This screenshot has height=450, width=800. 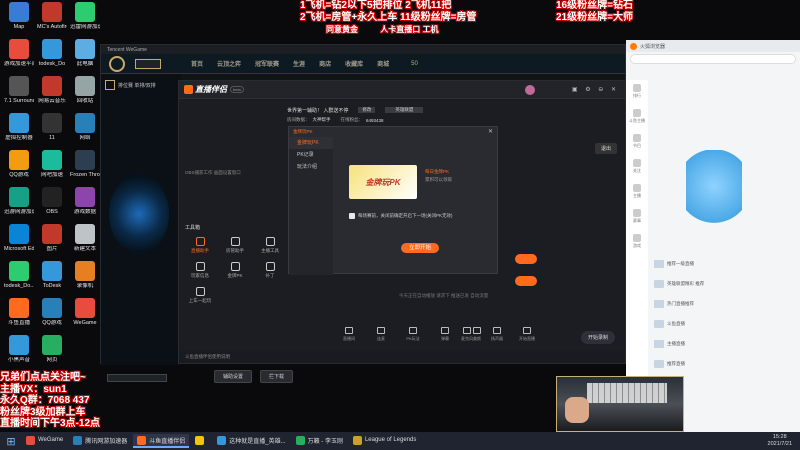 I want to click on desktop-icon: ToDesk, so click(x=52, y=275).